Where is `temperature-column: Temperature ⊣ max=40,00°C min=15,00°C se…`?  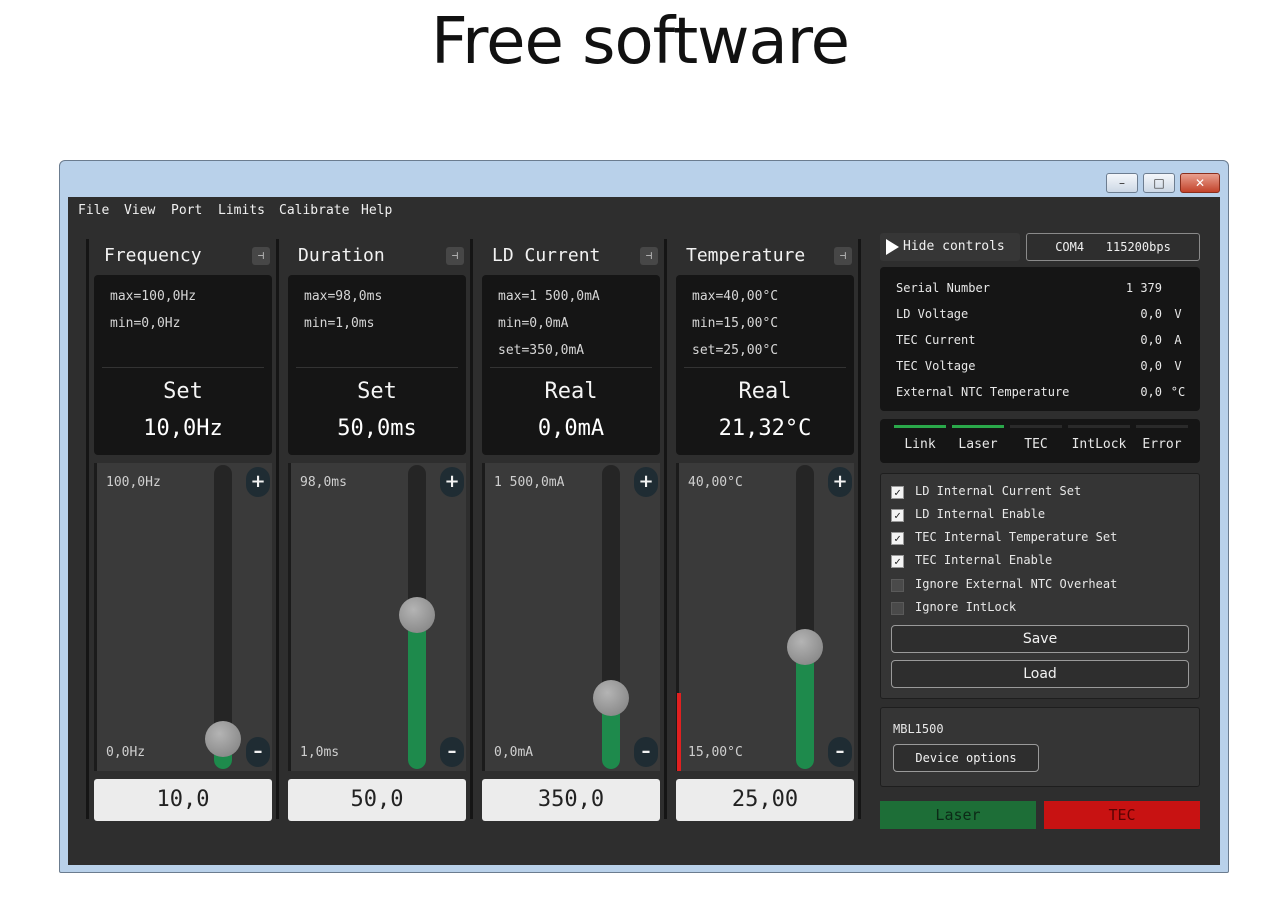
temperature-column: Temperature ⊣ max=40,00°C min=15,00°C se… is located at coordinates (765, 530).